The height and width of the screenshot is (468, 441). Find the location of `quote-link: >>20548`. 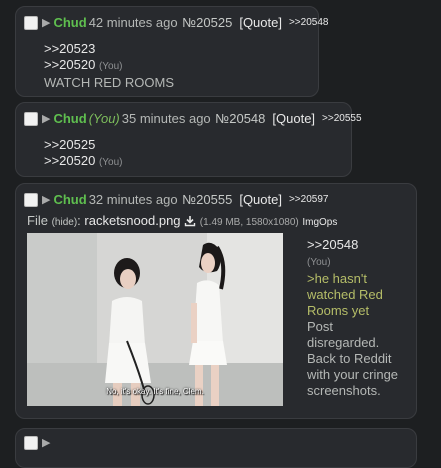

quote-link: >>20548 is located at coordinates (332, 244).